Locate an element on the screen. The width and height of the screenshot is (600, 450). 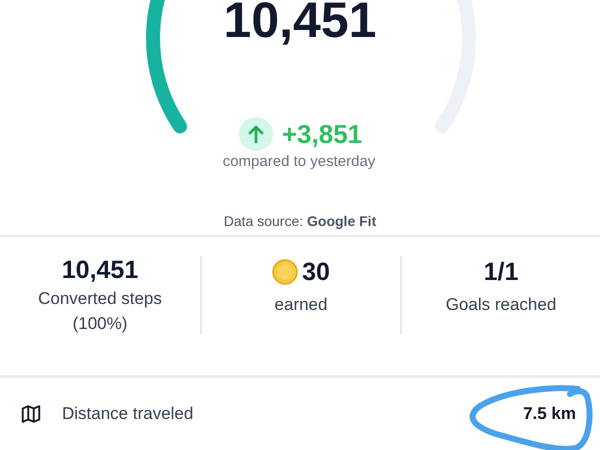
change-caption: compared to yesterday is located at coordinates (299, 161).